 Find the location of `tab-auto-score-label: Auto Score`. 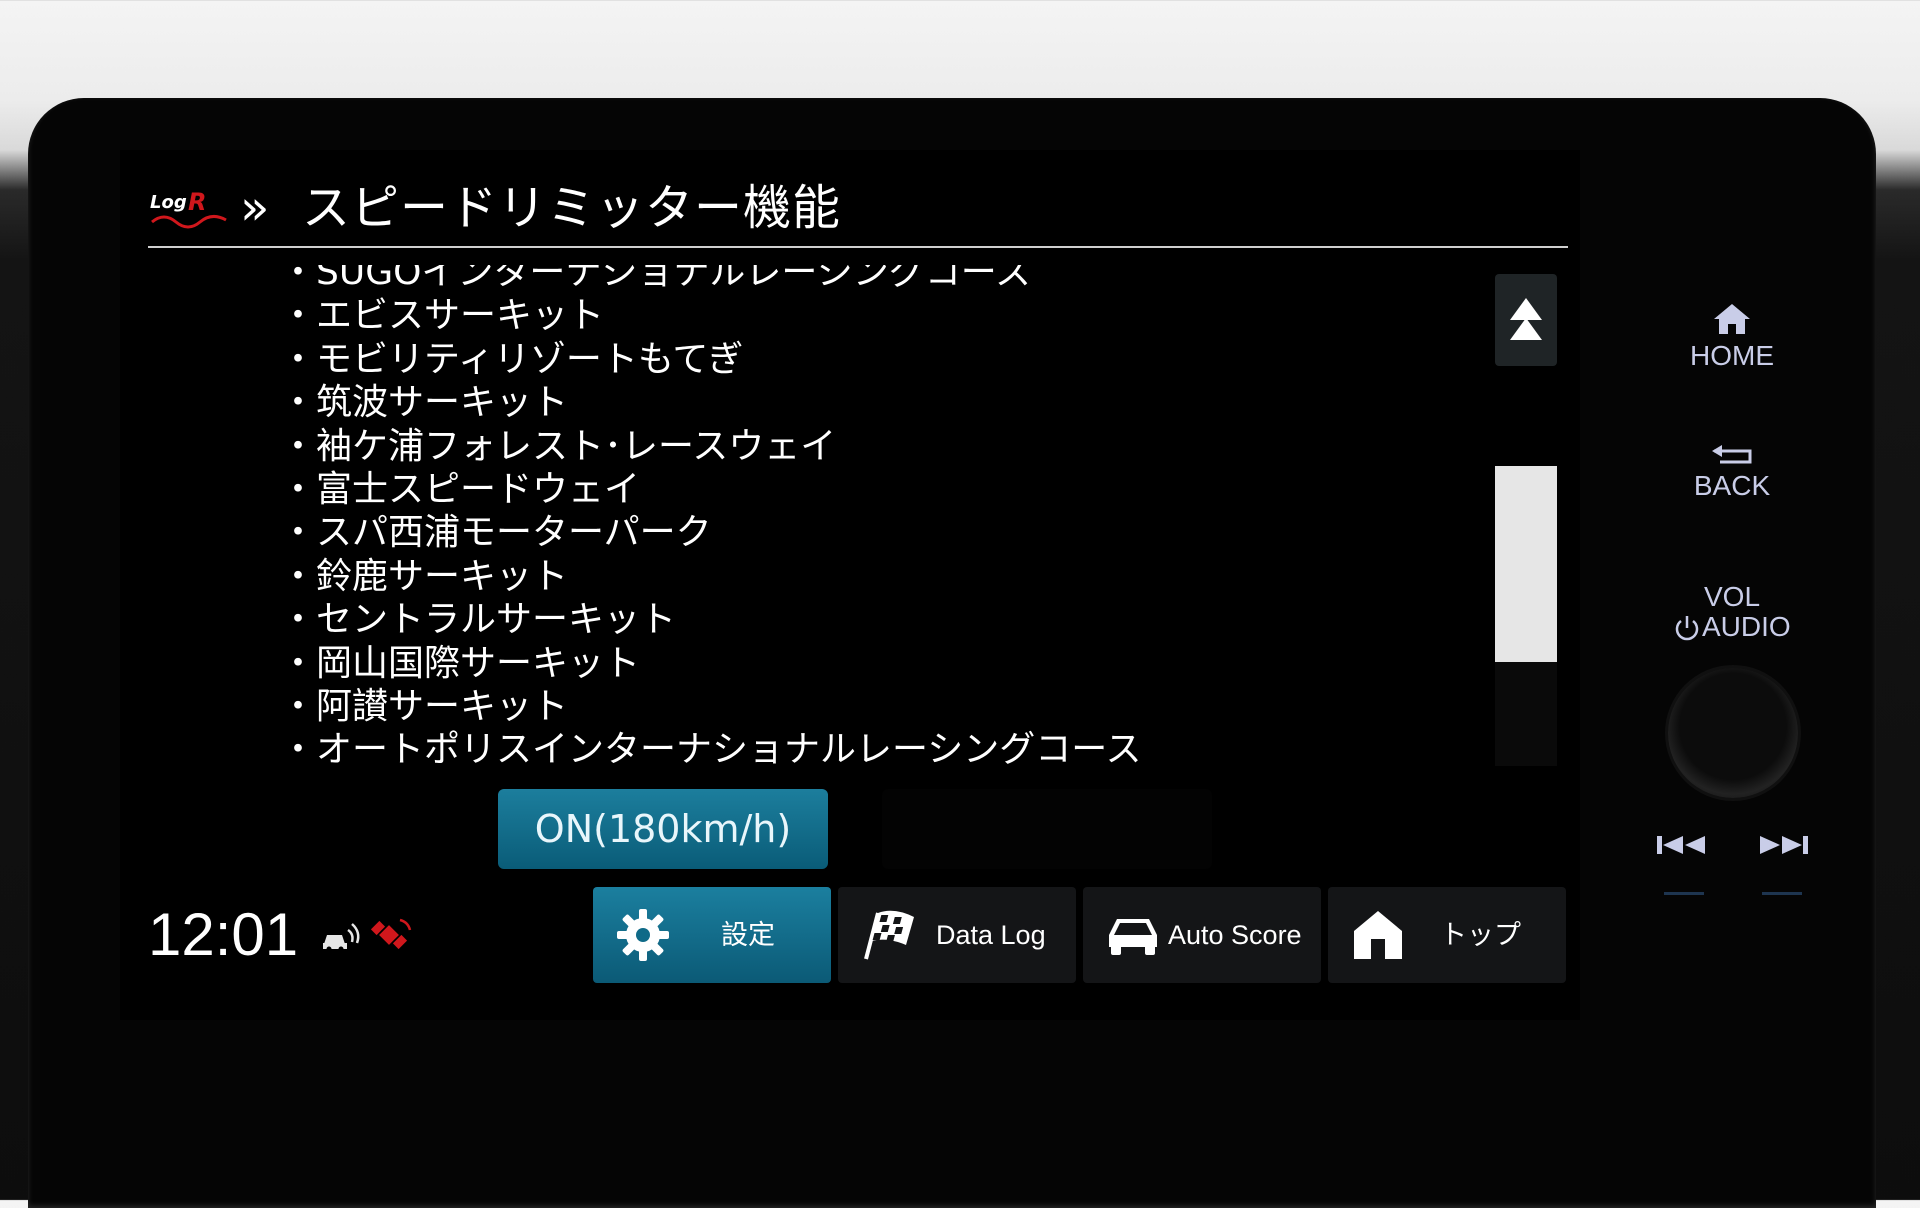

tab-auto-score-label: Auto Score is located at coordinates (1235, 935).